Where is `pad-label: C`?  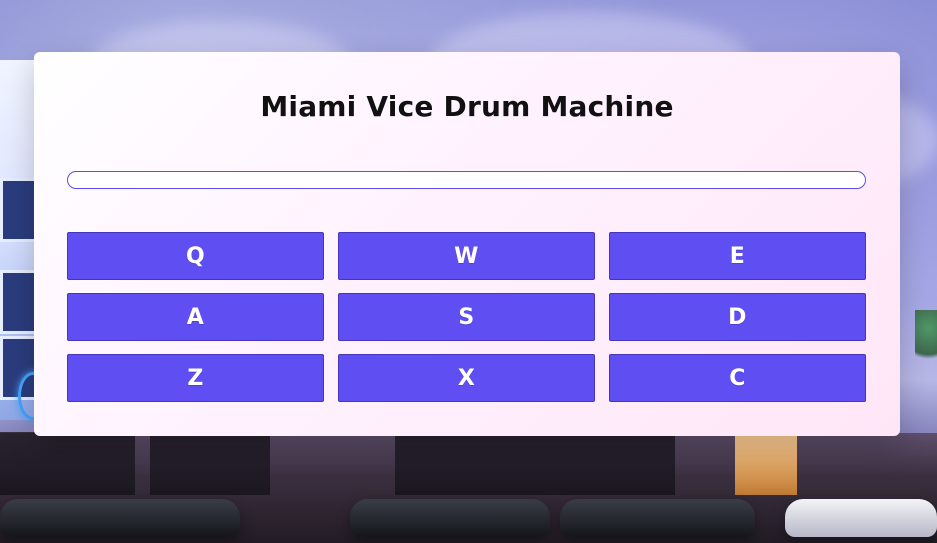
pad-label: C is located at coordinates (737, 378).